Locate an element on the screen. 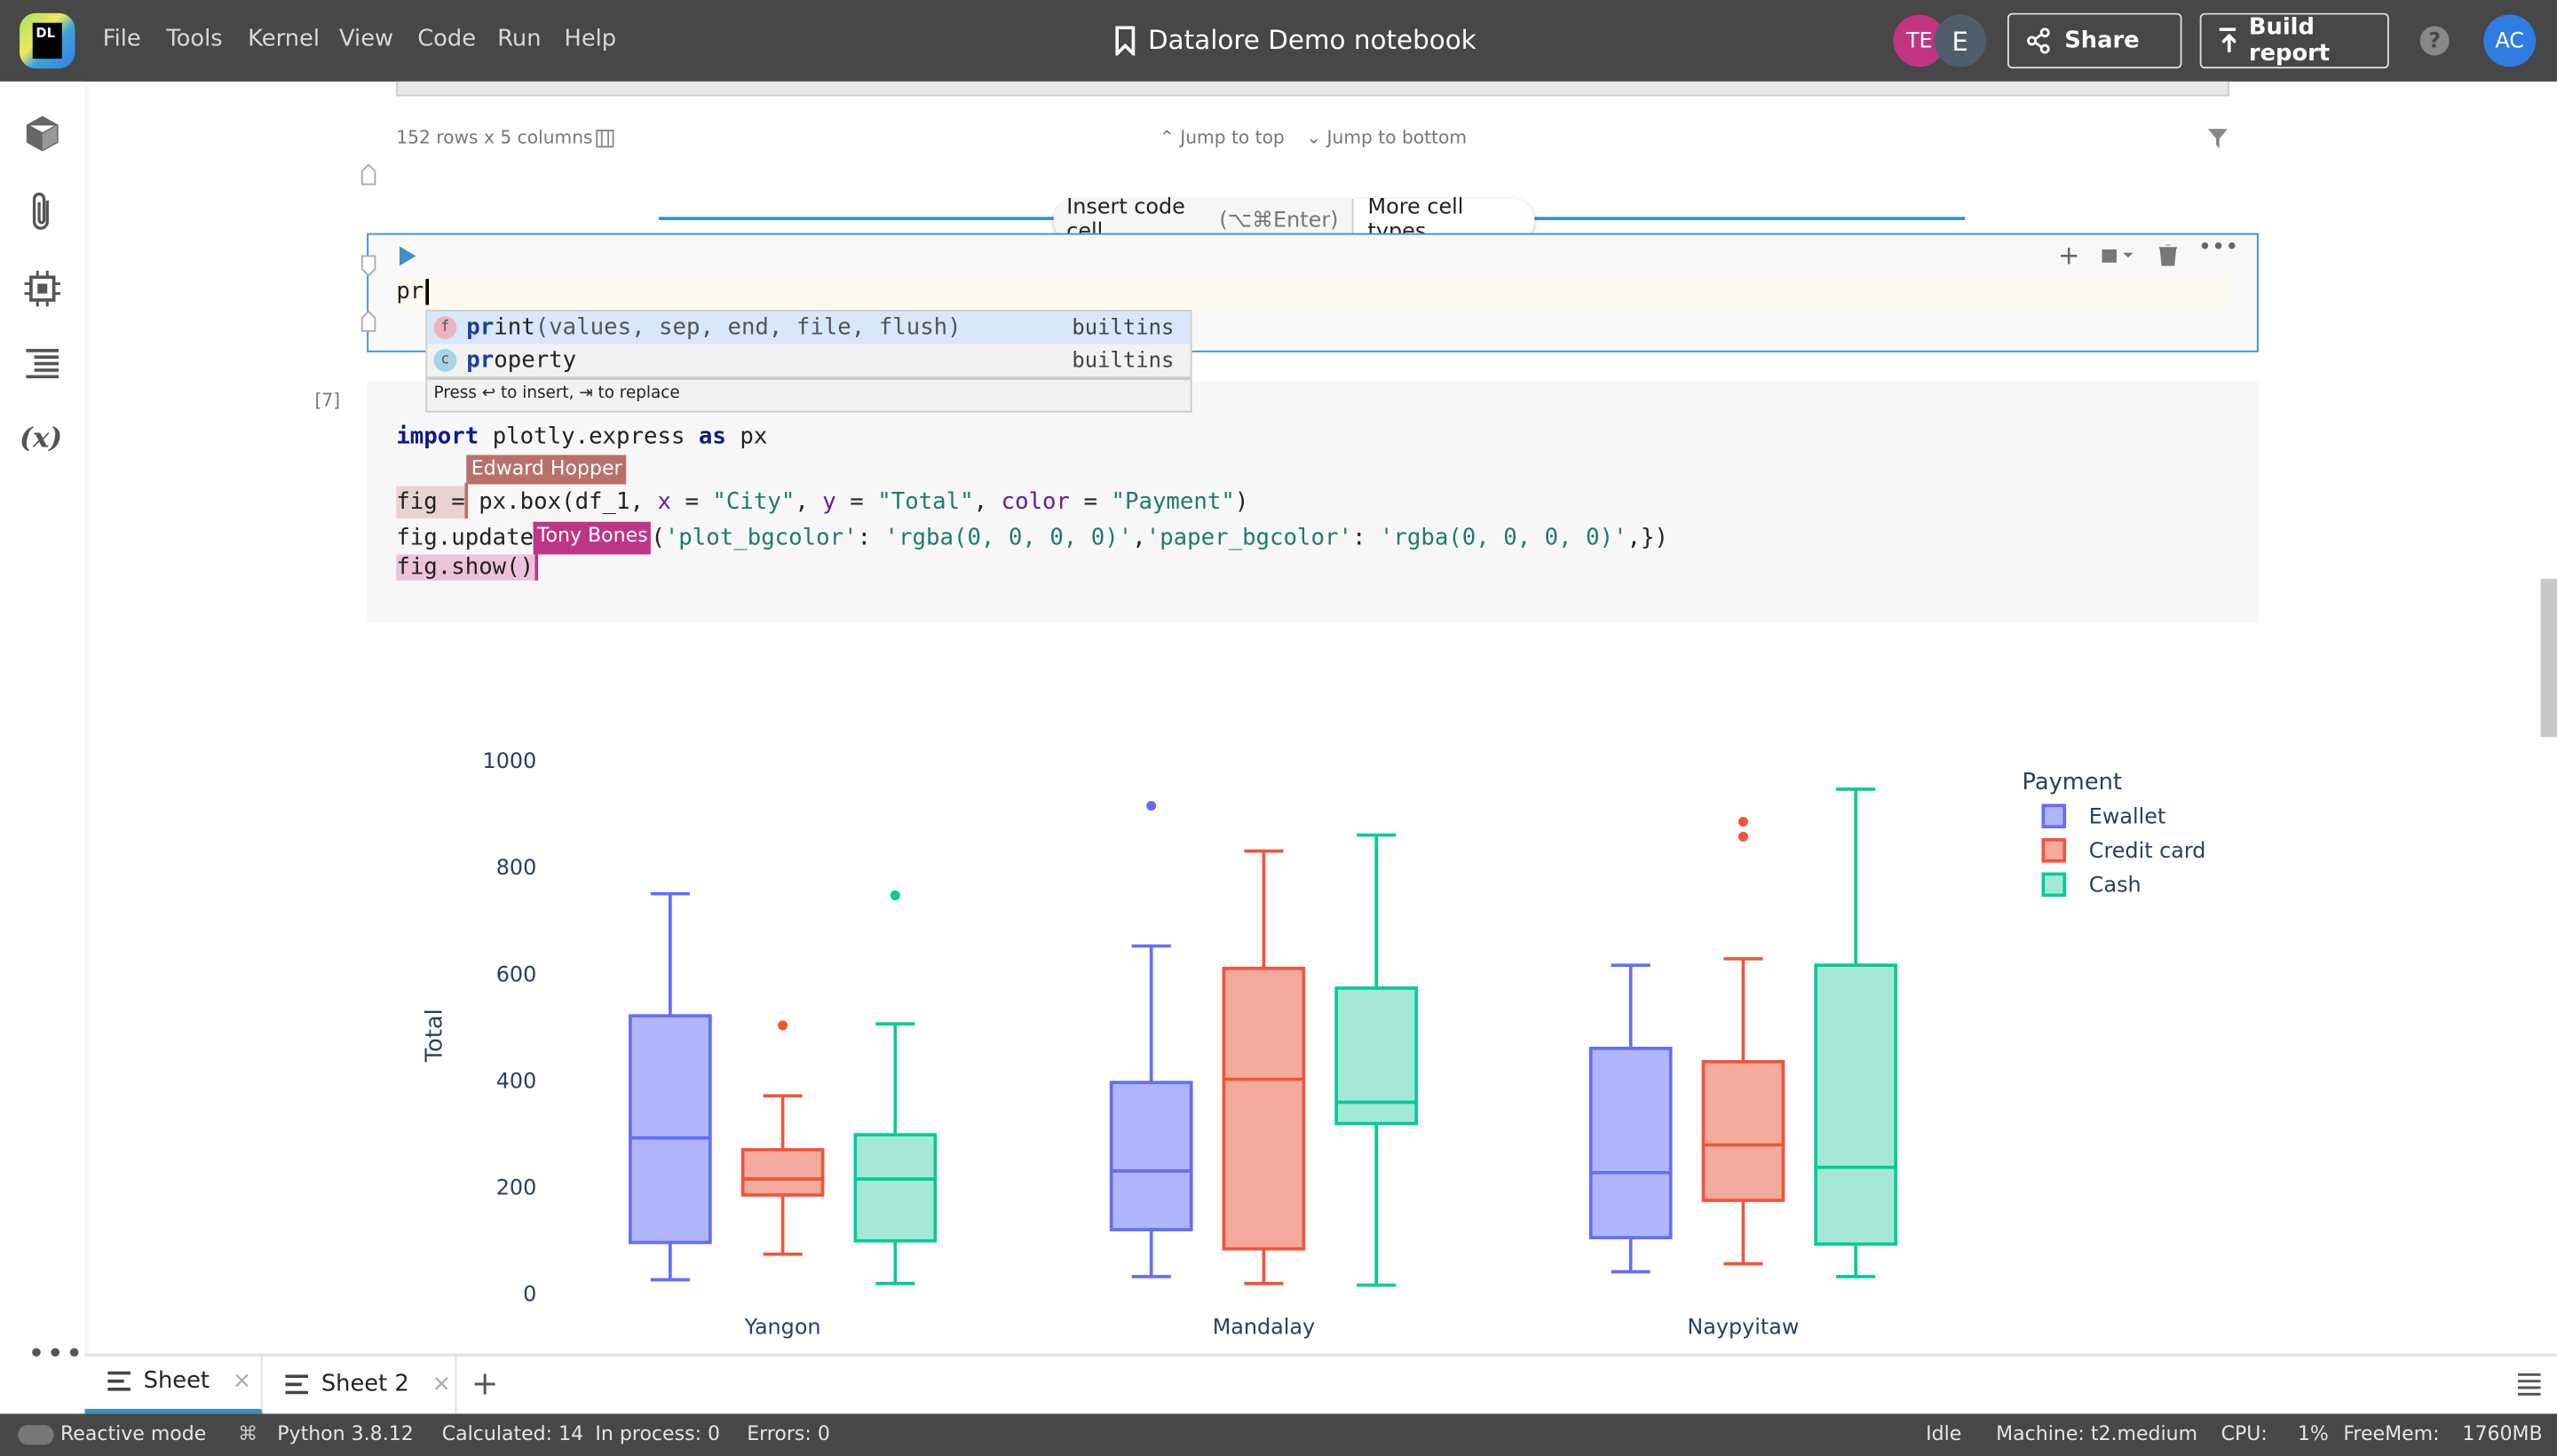  x-tick-label: Yangon is located at coordinates (782, 1326).